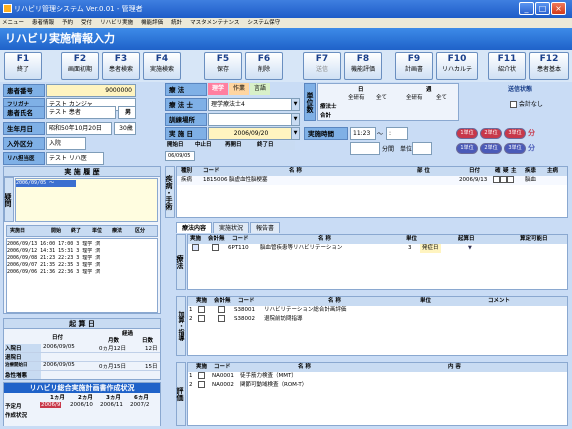 Image resolution: width=572 pixels, height=429 pixels. I want to click on history-header-row: 実施日 開始 終了 単位 療法 区分, so click(82, 231).